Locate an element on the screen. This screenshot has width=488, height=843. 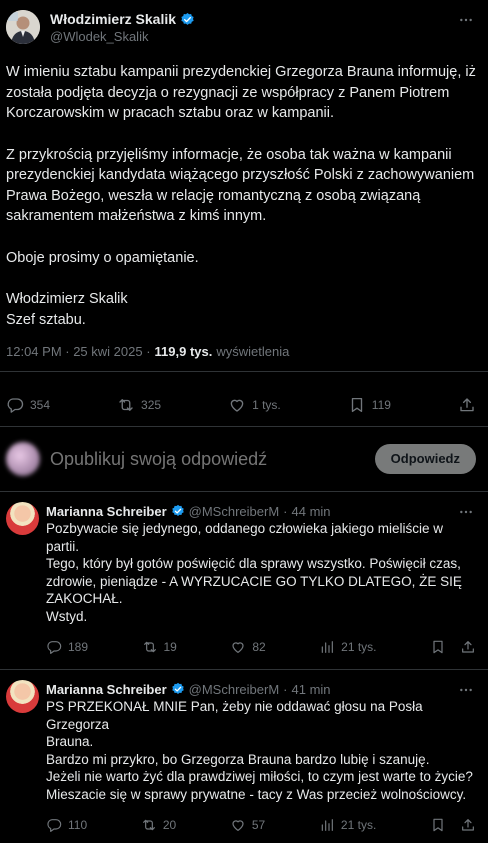
like-count: 82 is located at coordinates (259, 647).